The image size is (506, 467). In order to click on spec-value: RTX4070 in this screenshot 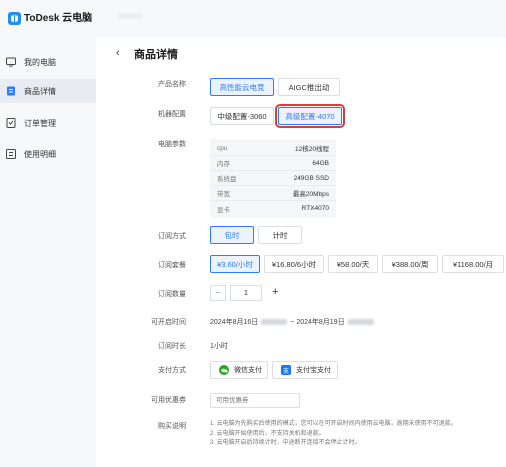, I will do `click(315, 208)`.